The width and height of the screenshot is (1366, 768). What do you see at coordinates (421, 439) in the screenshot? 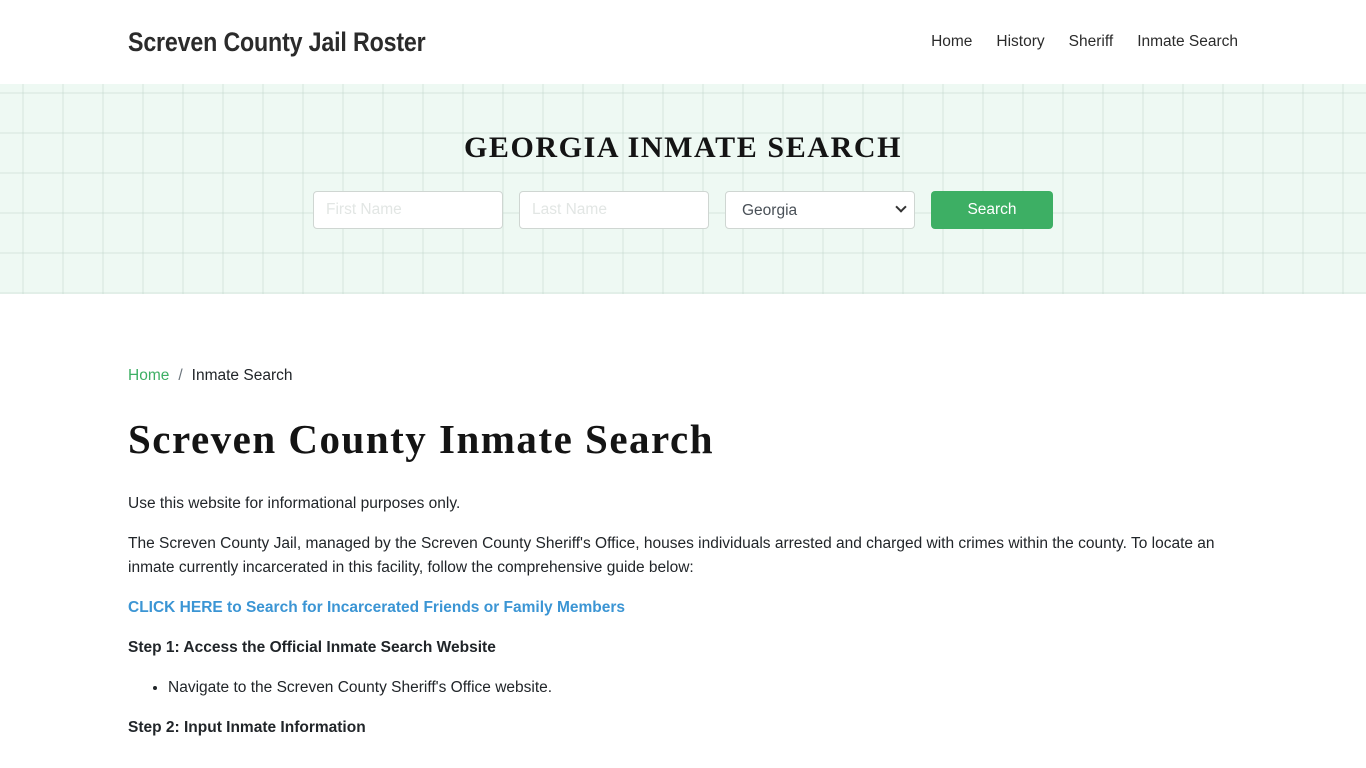
I see `page-title: Screven County Inmate Search` at bounding box center [421, 439].